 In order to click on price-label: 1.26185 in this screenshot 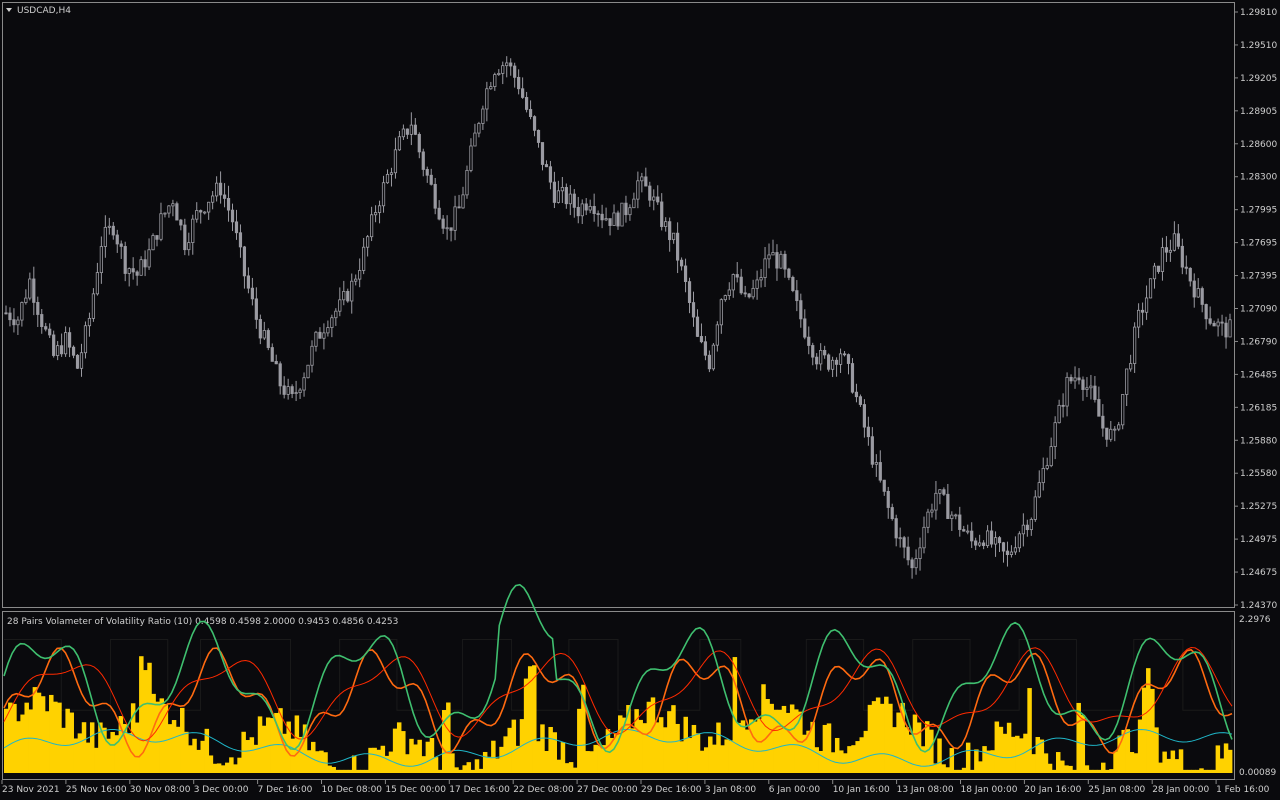, I will do `click(1258, 408)`.